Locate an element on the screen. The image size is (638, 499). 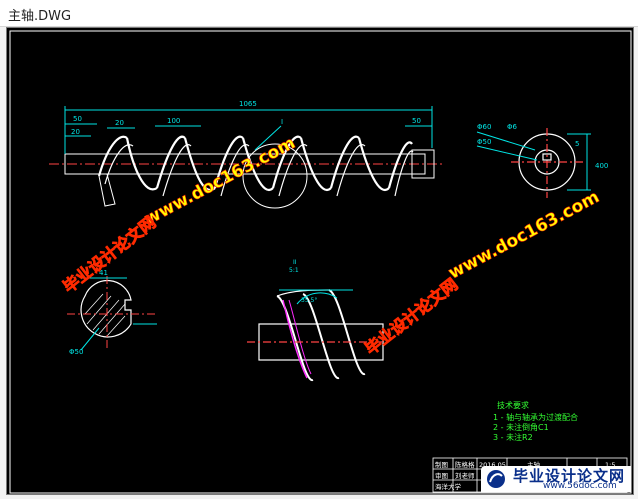
text-h400: 400 is located at coordinates (601, 166).